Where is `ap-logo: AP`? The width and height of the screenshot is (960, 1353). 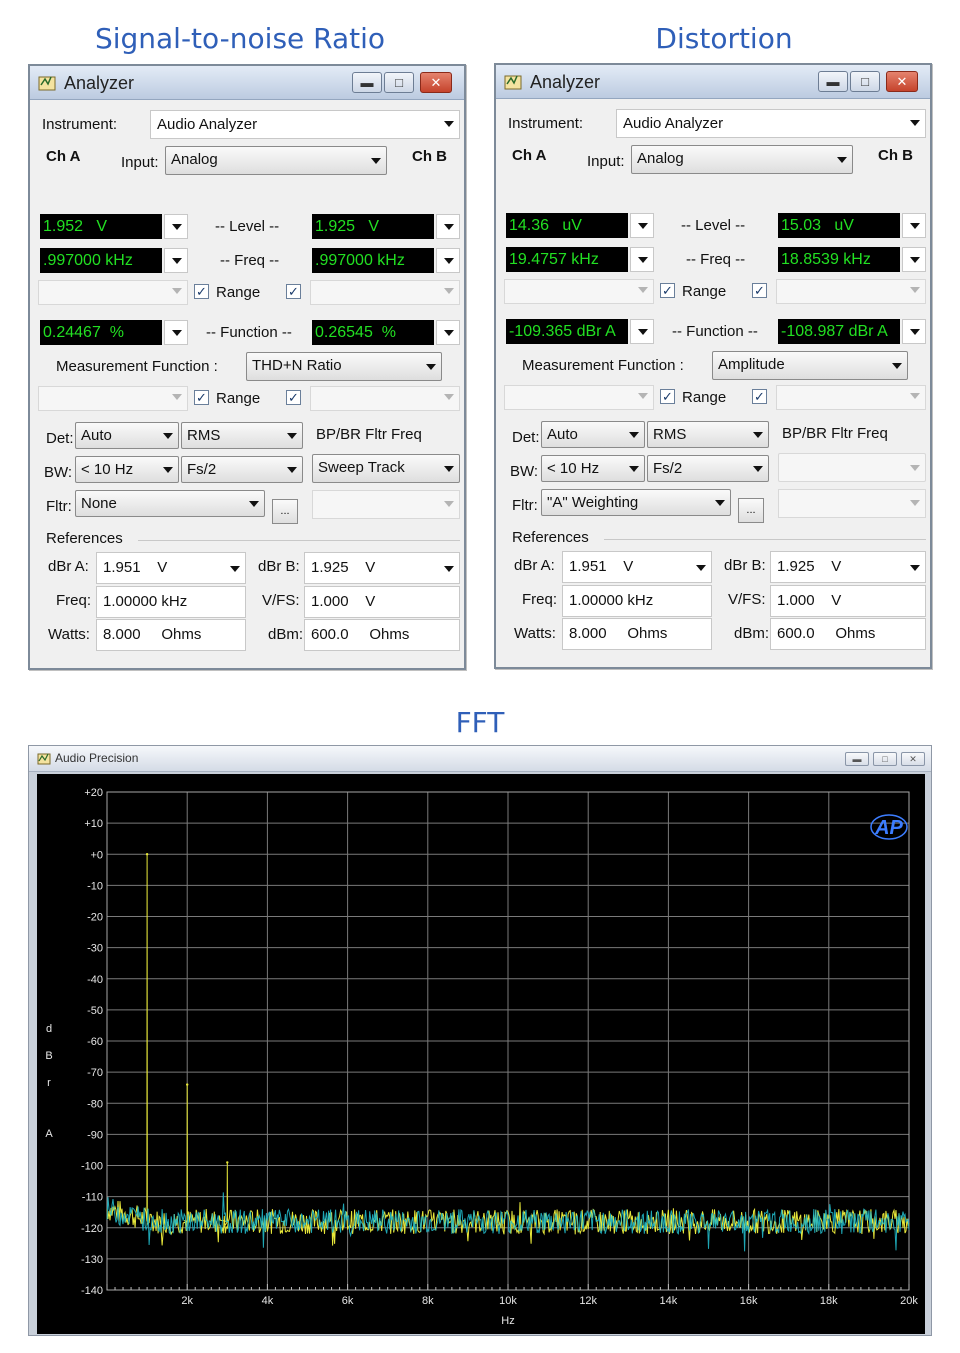
ap-logo: AP is located at coordinates (888, 828).